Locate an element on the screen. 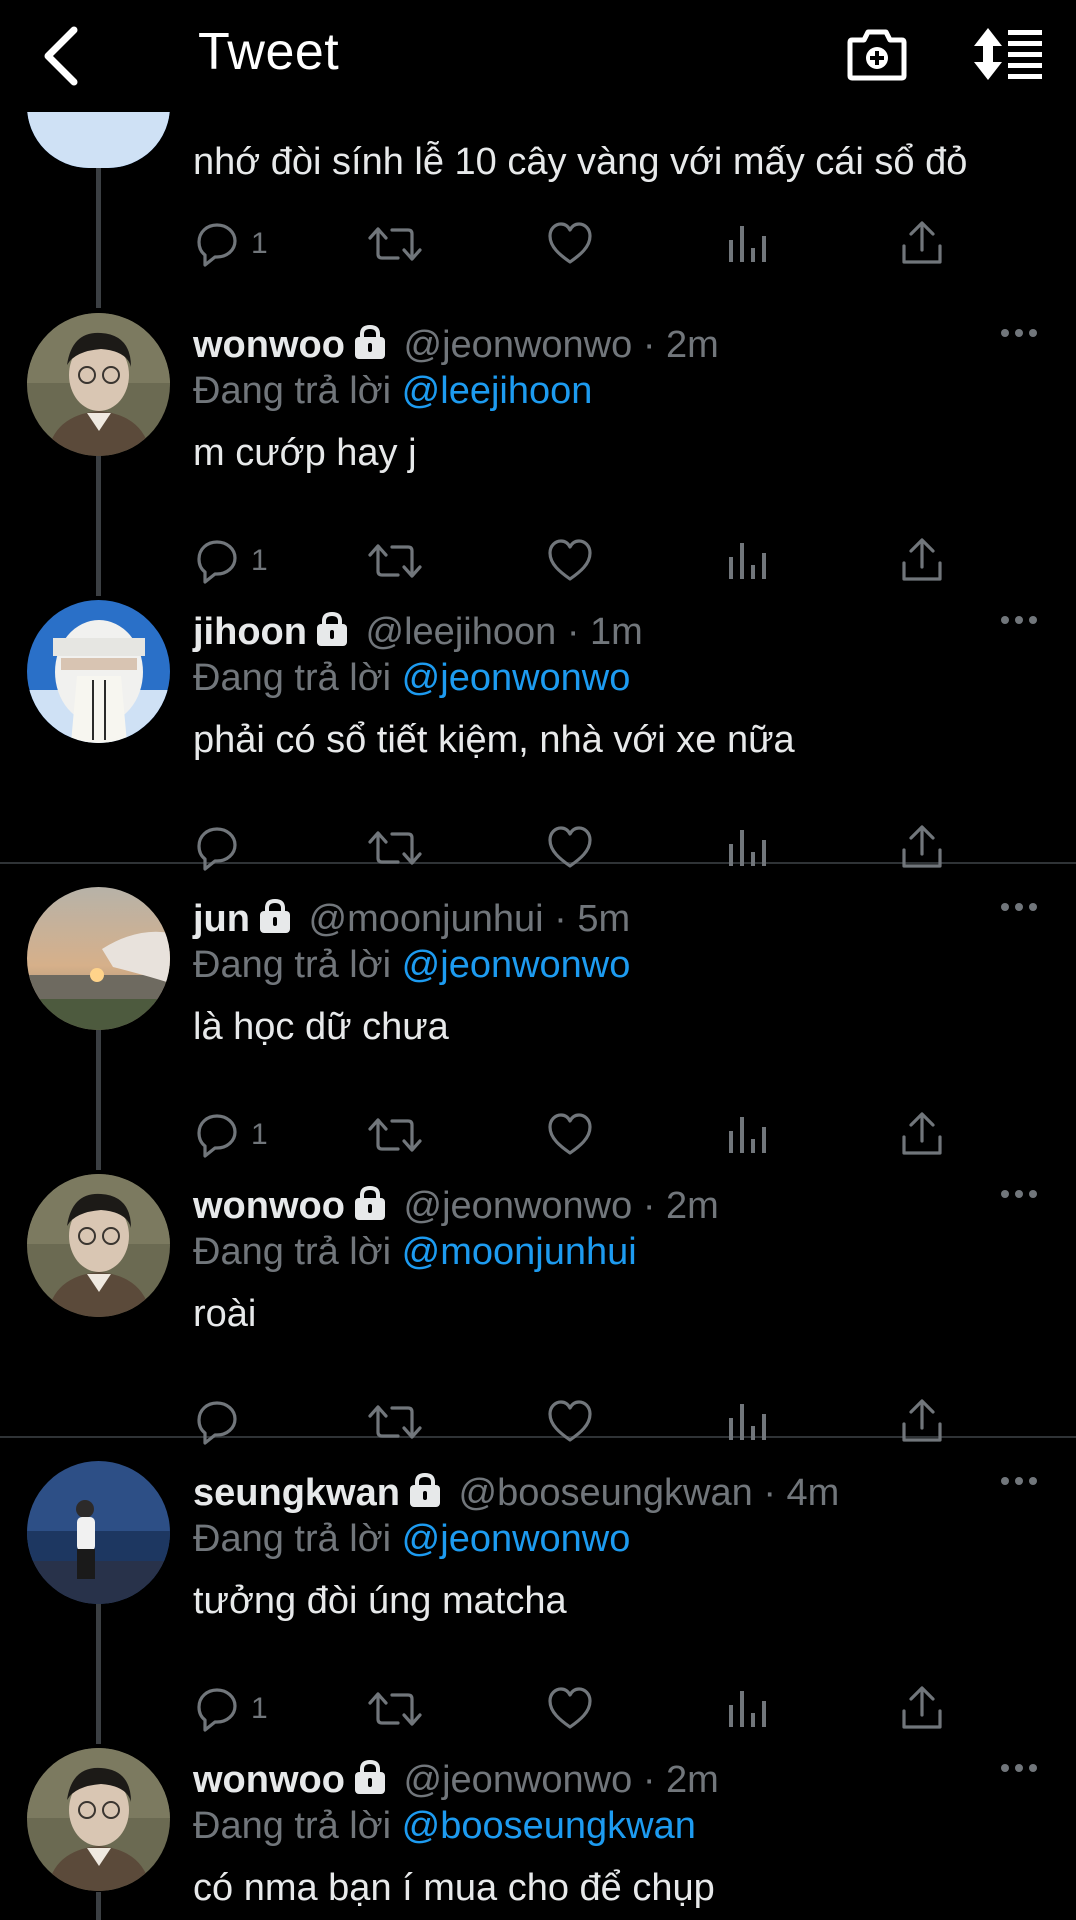 This screenshot has width=1076, height=1920. tweet-header: jihoon @leejihoon · 1m is located at coordinates (418, 632).